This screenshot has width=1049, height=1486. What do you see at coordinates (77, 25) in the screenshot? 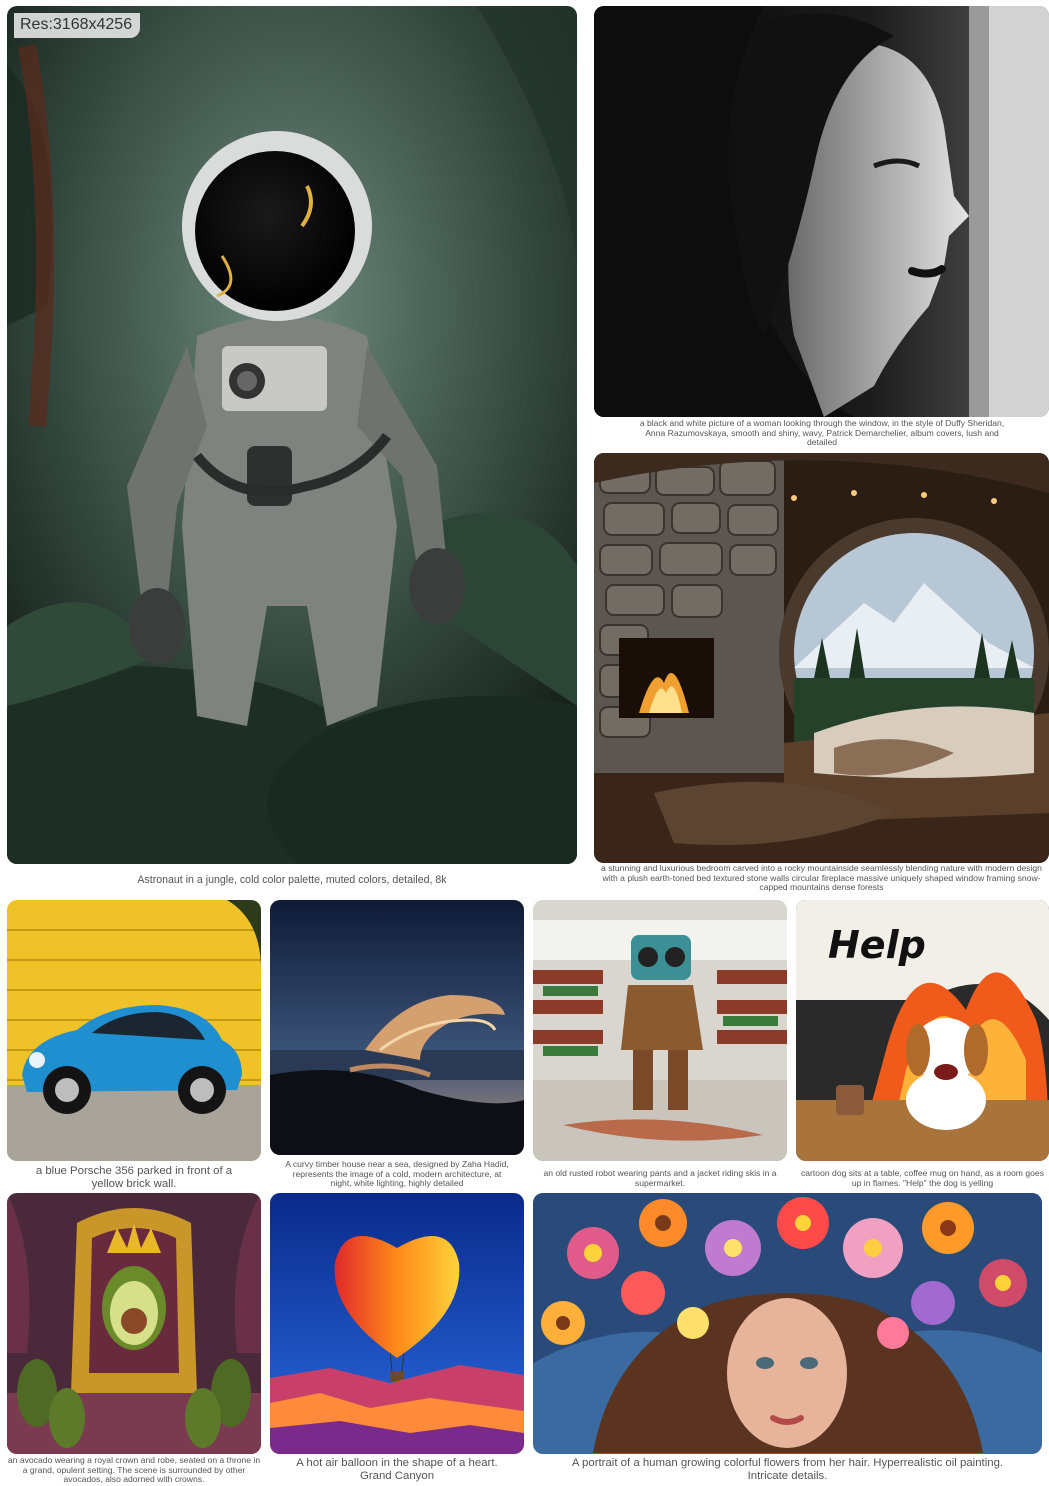
I see `resolution-badge: Res:3168x4256` at bounding box center [77, 25].